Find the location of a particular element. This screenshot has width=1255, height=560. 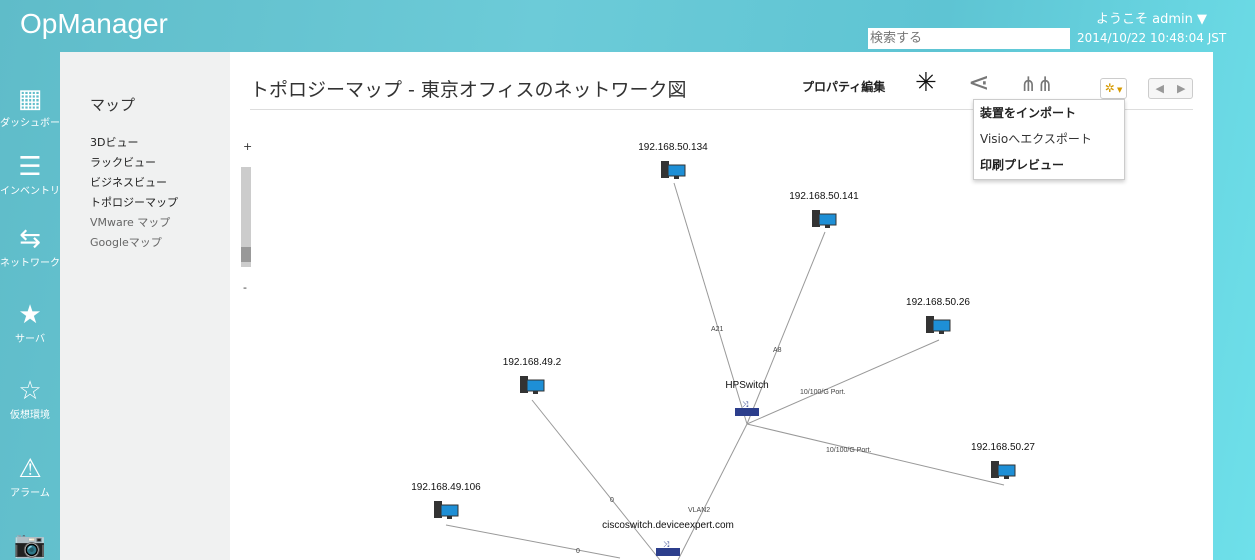

menu-item-print-preview: 印刷プレビュー is located at coordinates (1049, 165).